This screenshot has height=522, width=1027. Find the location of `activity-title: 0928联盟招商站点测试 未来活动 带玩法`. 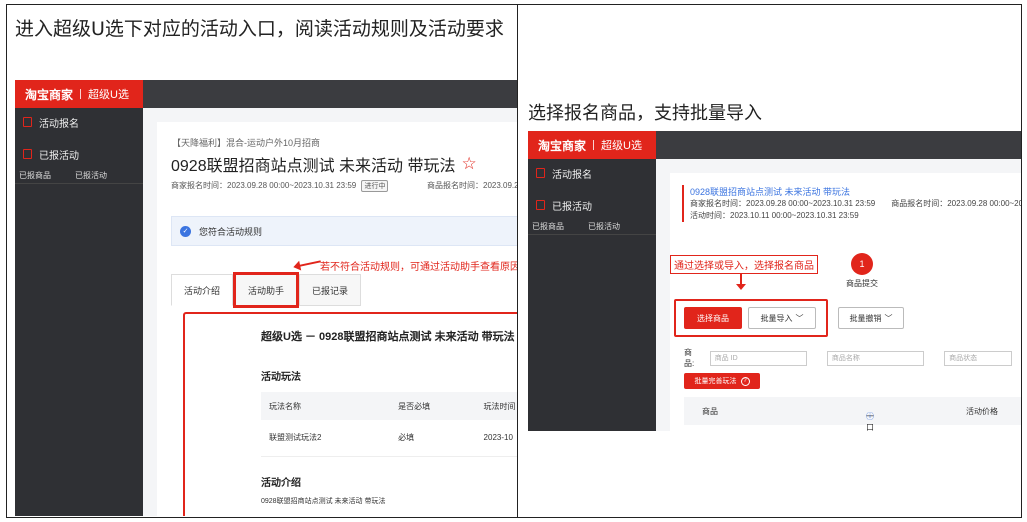

activity-title: 0928联盟招商站点测试 未来活动 带玩法 is located at coordinates (855, 191).